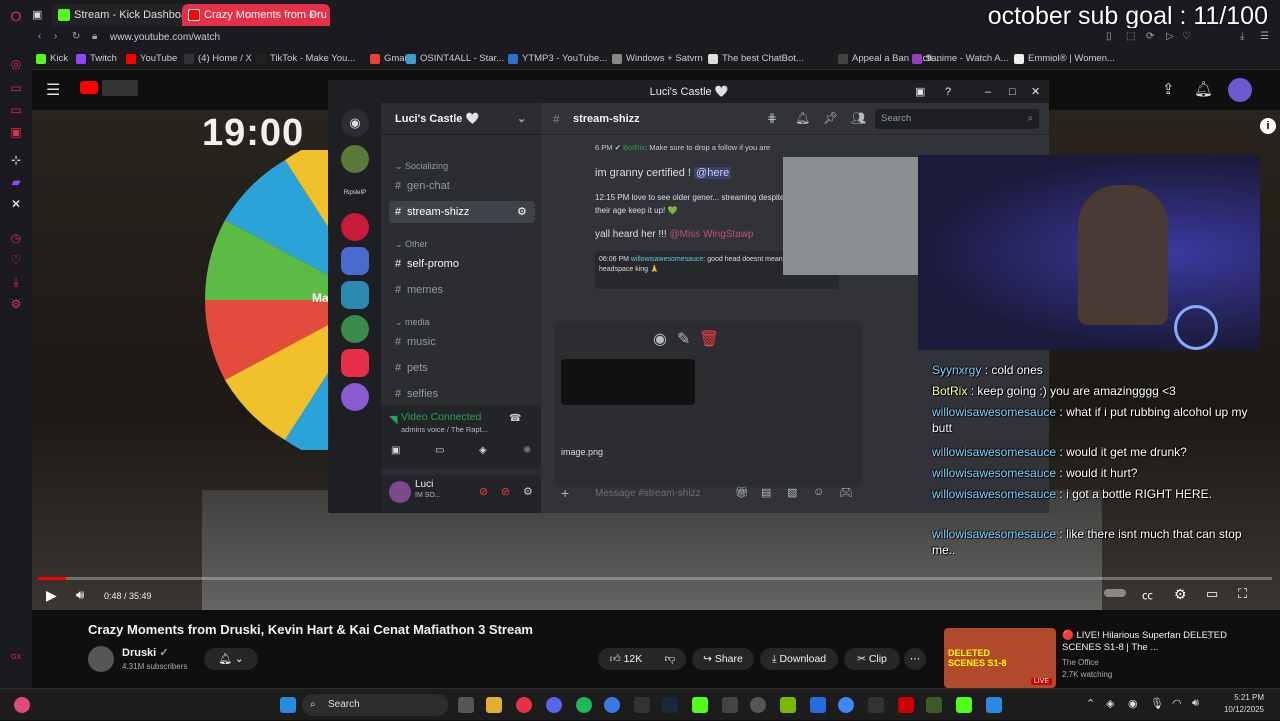 This screenshot has width=1280, height=721. Describe the element at coordinates (1168, 89) in the screenshot. I see `create-icon: ⇪` at that location.